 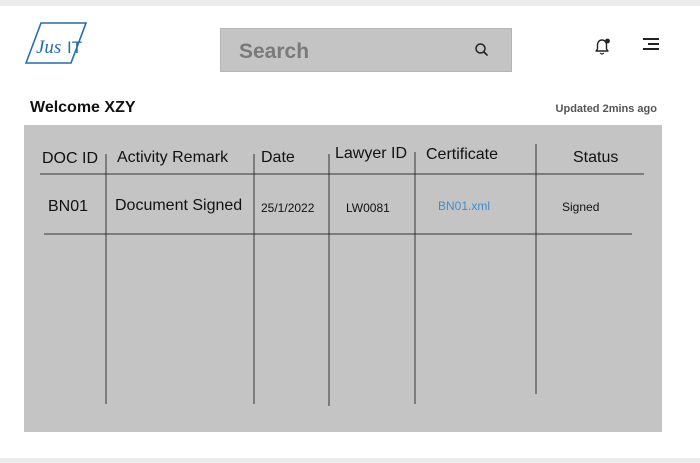 What do you see at coordinates (179, 205) in the screenshot?
I see `cell-activity-remark: Document Signed` at bounding box center [179, 205].